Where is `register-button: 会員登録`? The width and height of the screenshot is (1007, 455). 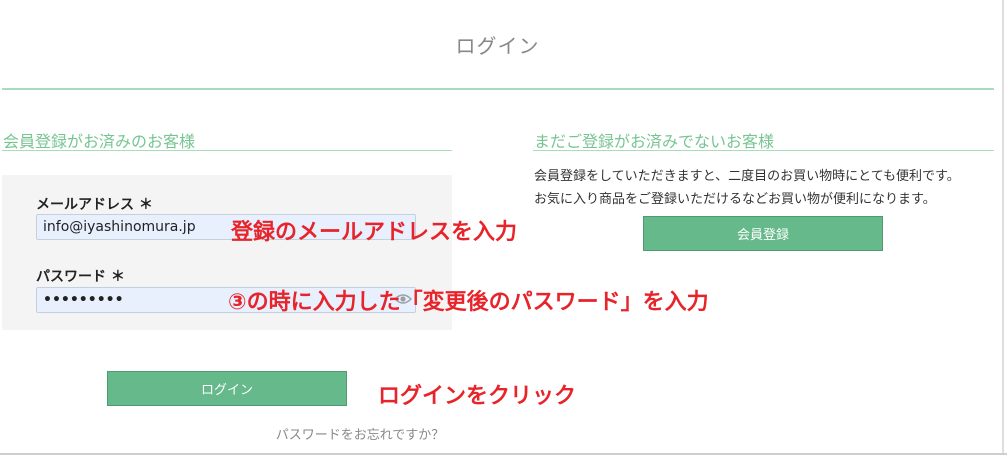
register-button: 会員登録 is located at coordinates (763, 233).